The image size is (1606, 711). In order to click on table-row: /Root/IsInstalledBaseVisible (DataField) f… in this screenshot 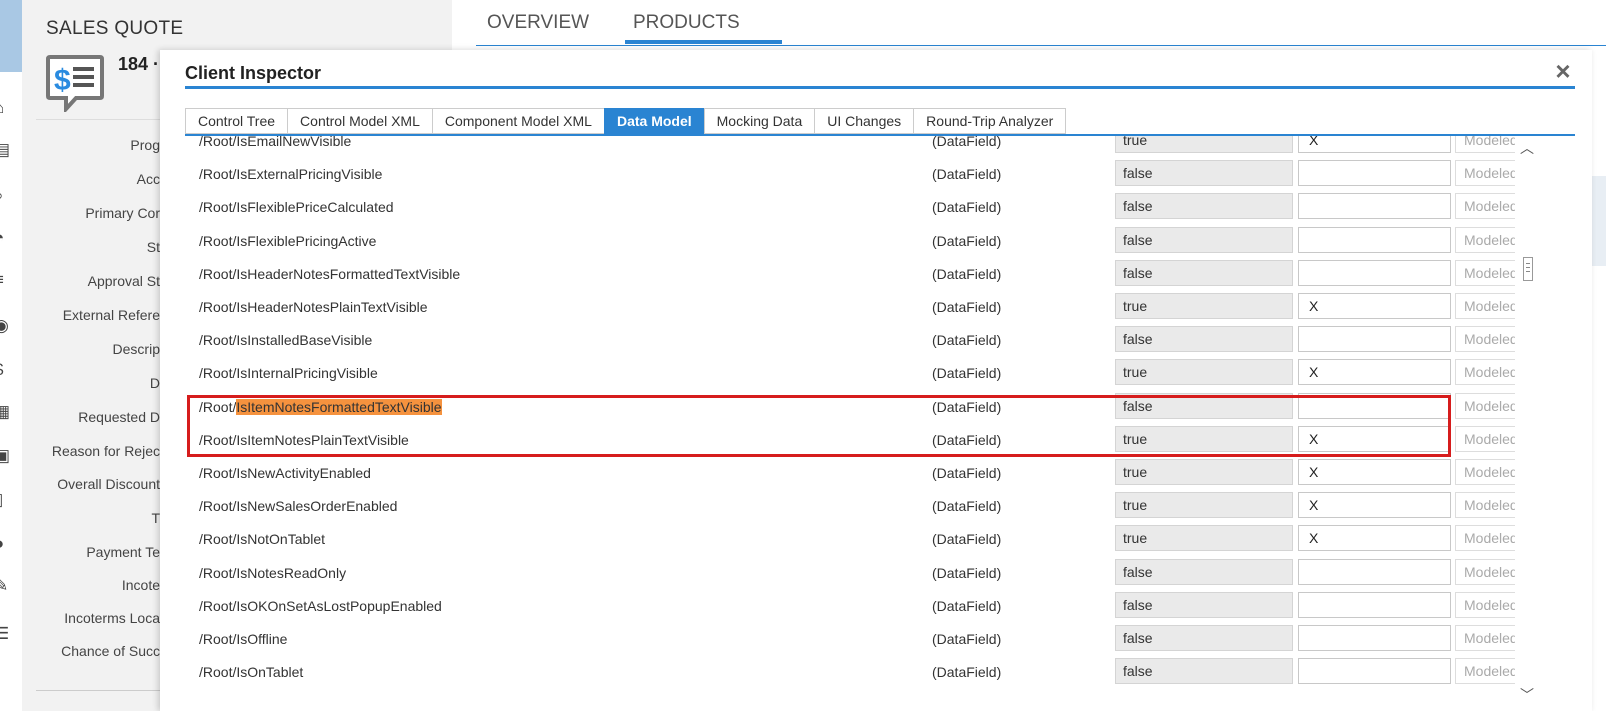, I will do `click(850, 340)`.